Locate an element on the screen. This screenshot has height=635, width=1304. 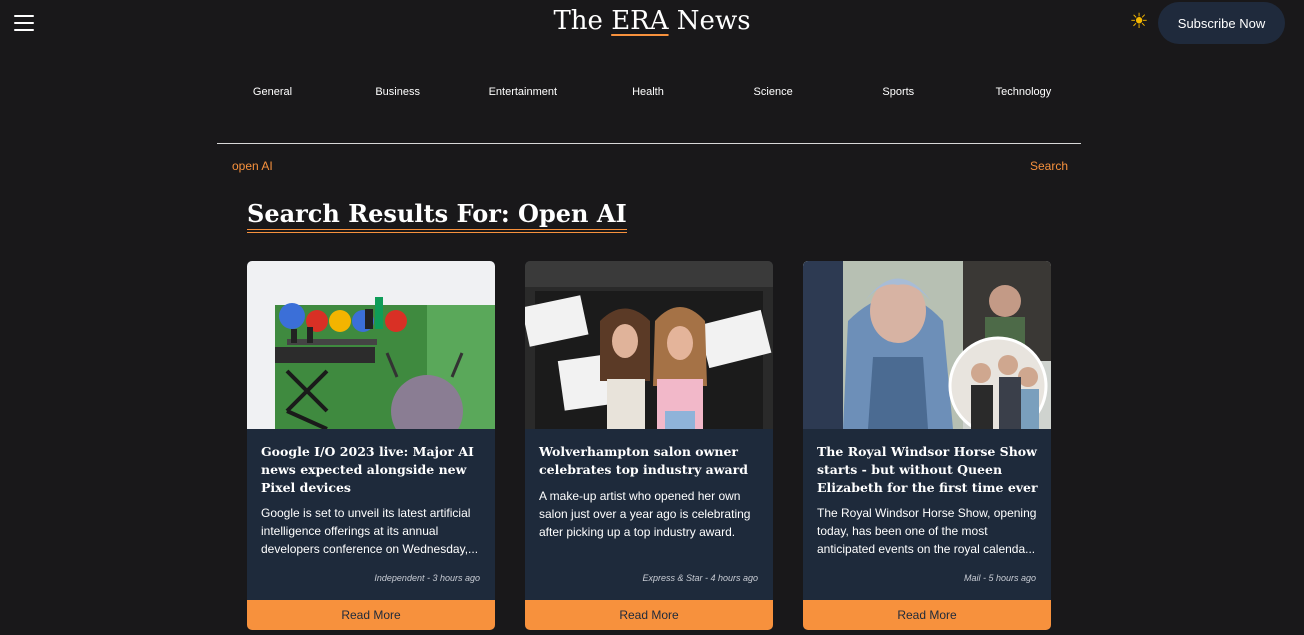
brand-accent: ERA is located at coordinates (640, 21).